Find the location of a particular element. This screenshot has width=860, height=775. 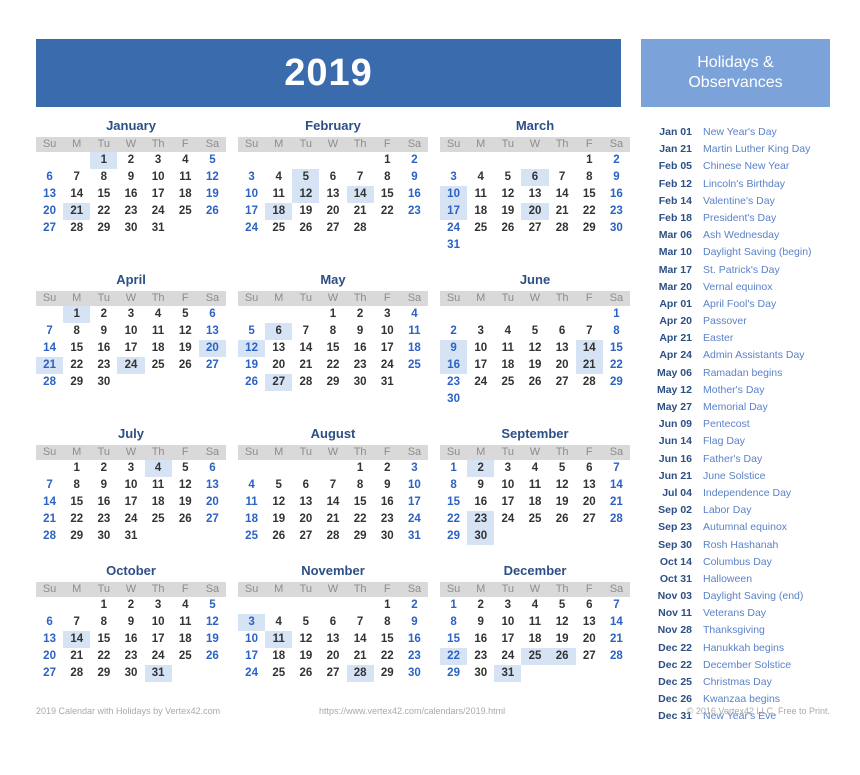

day-cell: 8 is located at coordinates (76, 331).